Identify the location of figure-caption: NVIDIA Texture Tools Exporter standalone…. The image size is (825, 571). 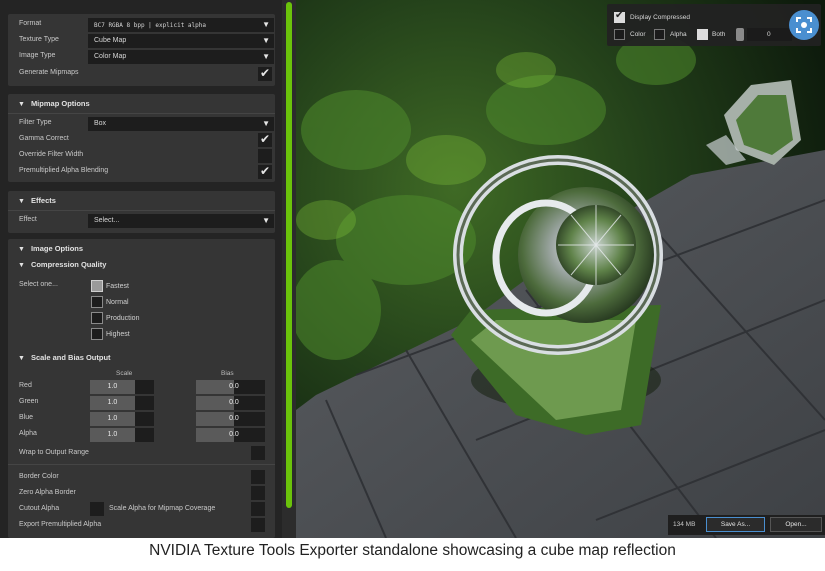
(412, 550).